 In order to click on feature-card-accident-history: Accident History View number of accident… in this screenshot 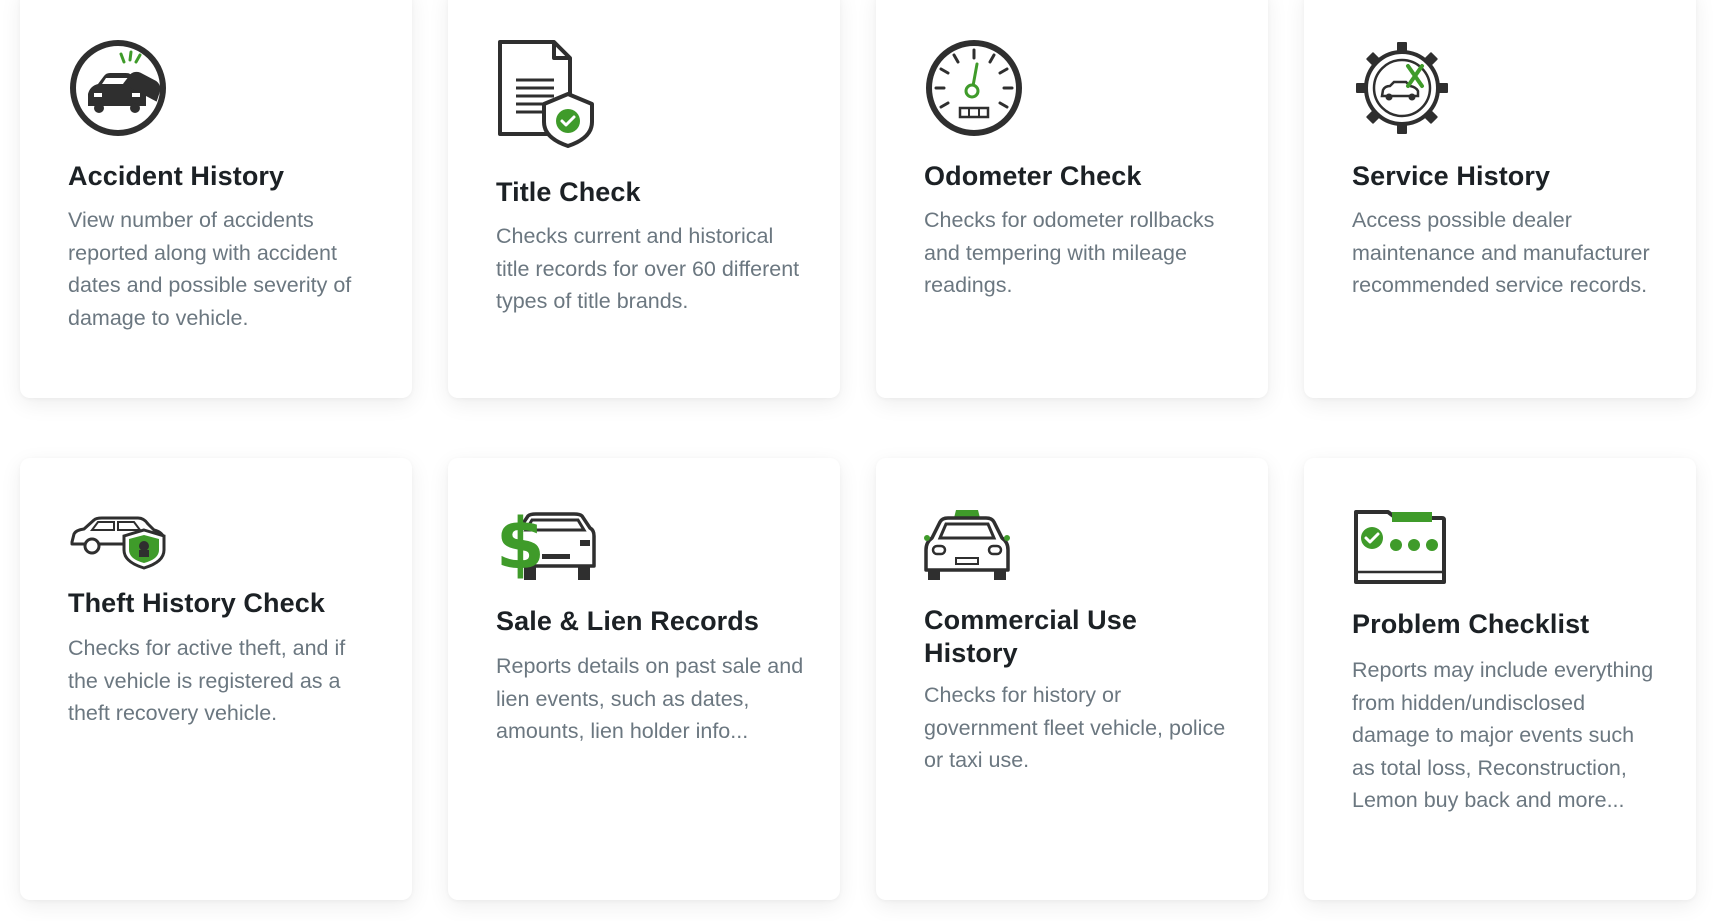, I will do `click(216, 199)`.